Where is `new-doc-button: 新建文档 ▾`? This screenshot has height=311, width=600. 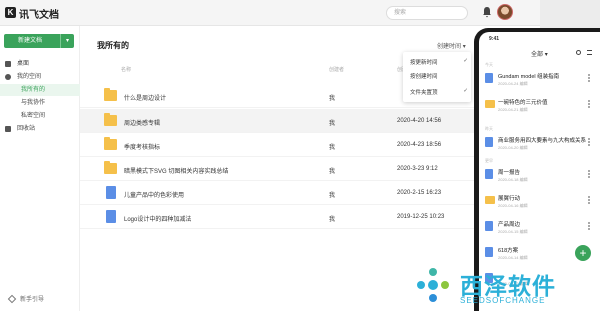 new-doc-button: 新建文档 ▾ is located at coordinates (39, 41).